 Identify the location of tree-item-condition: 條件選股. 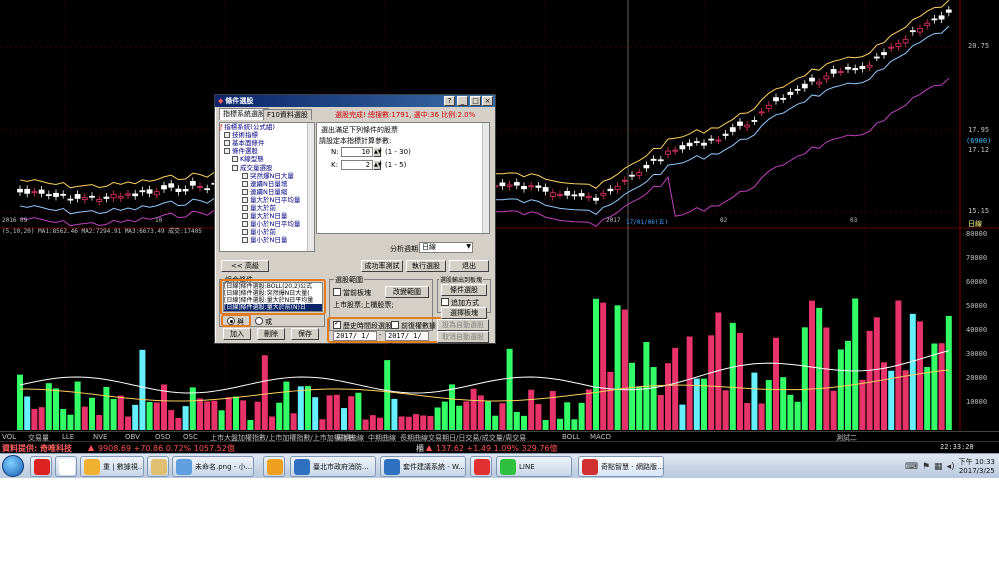
(267, 151).